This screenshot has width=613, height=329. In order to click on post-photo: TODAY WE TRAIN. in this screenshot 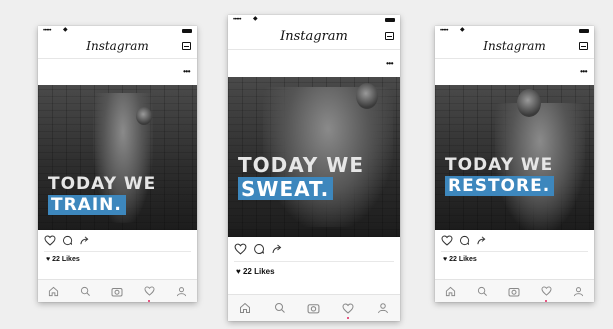, I will do `click(117, 157)`.